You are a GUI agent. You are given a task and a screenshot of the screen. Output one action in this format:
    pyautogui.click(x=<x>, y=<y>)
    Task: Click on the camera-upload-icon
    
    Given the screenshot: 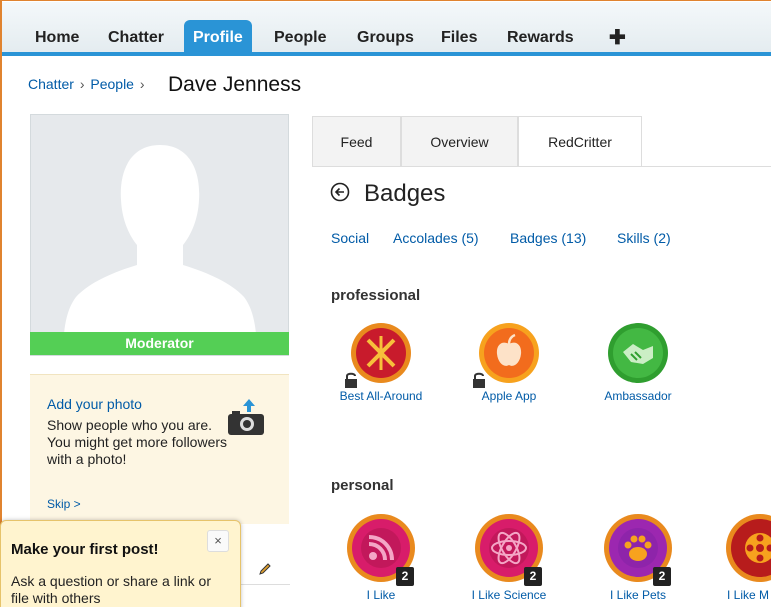 What is the action you would take?
    pyautogui.click(x=246, y=417)
    